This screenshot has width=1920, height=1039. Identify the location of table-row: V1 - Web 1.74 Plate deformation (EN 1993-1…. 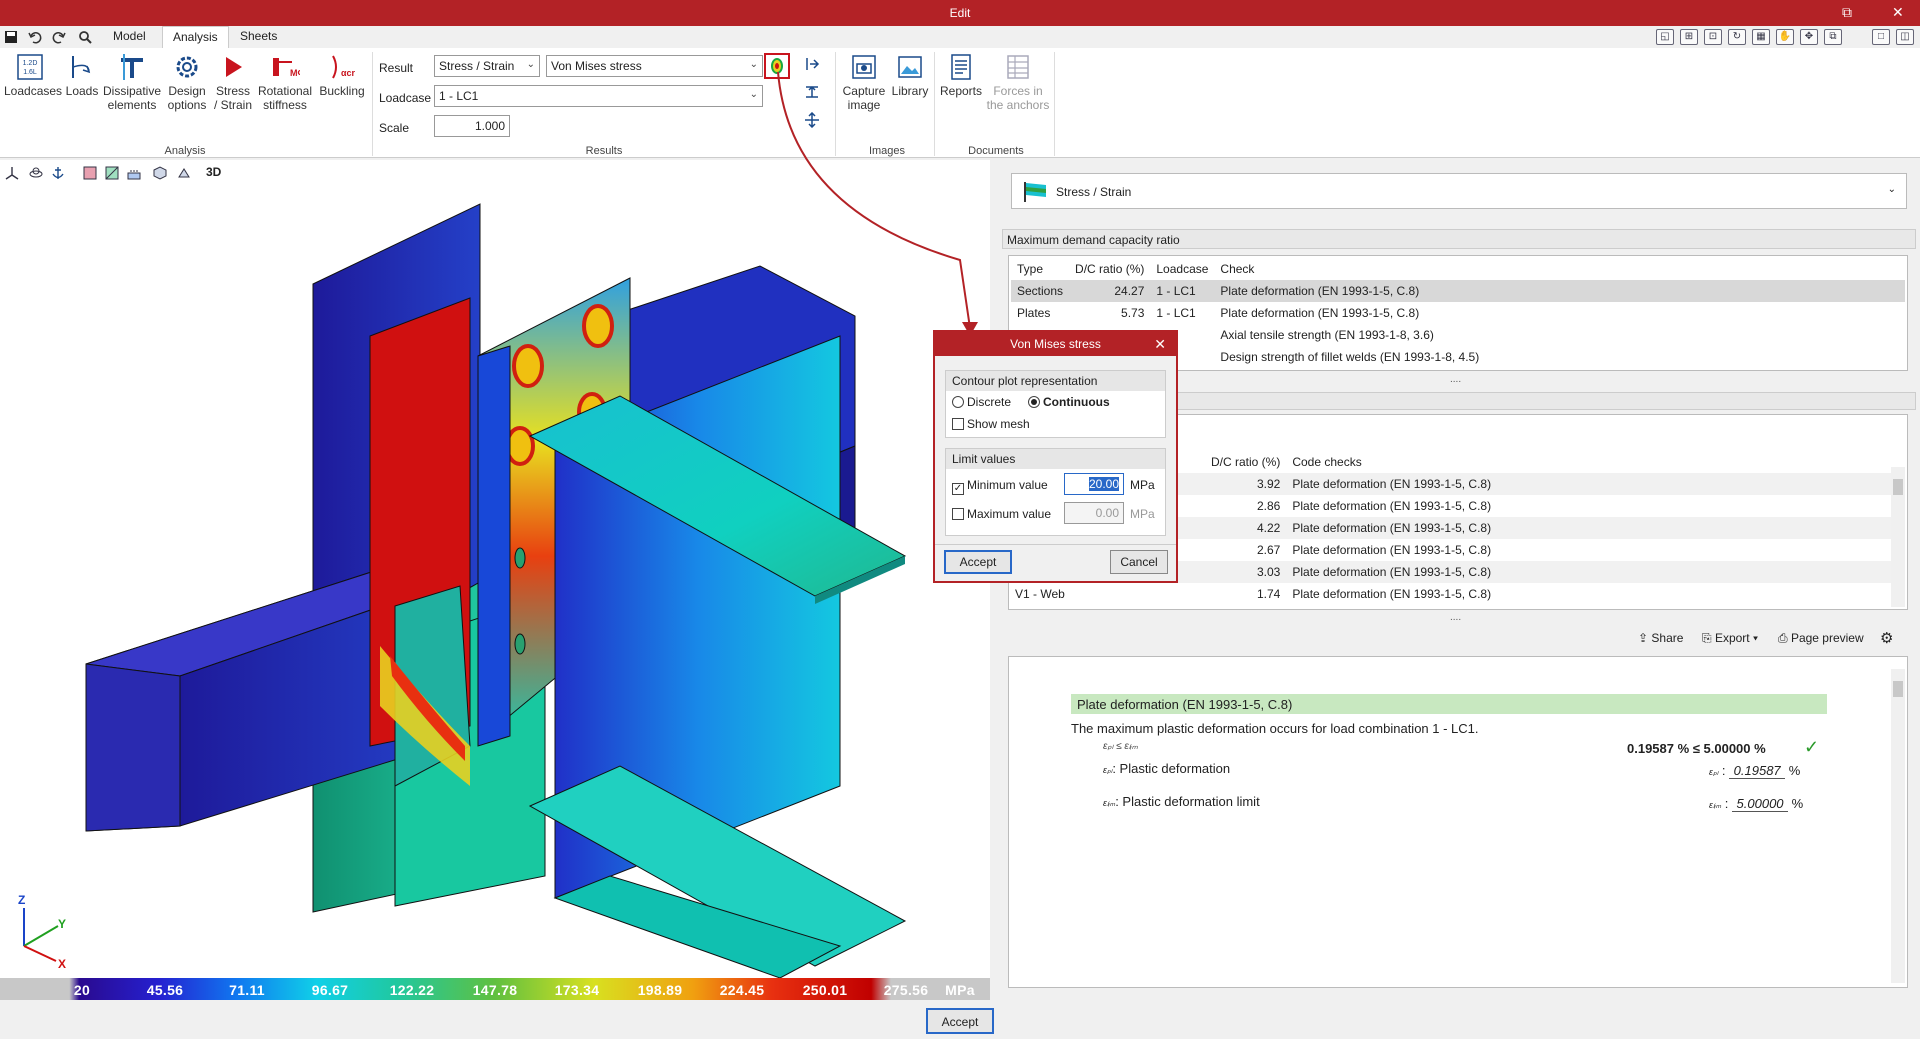
(1450, 594).